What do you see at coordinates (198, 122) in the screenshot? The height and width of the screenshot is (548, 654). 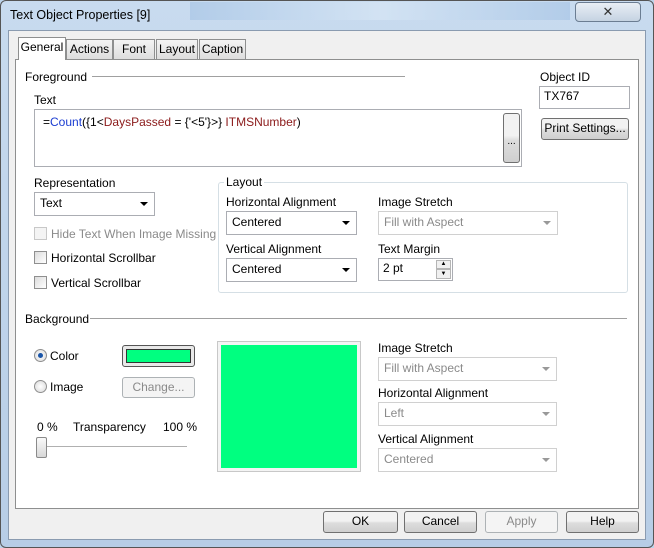 I see `expr-text: = {'<5'}>}` at bounding box center [198, 122].